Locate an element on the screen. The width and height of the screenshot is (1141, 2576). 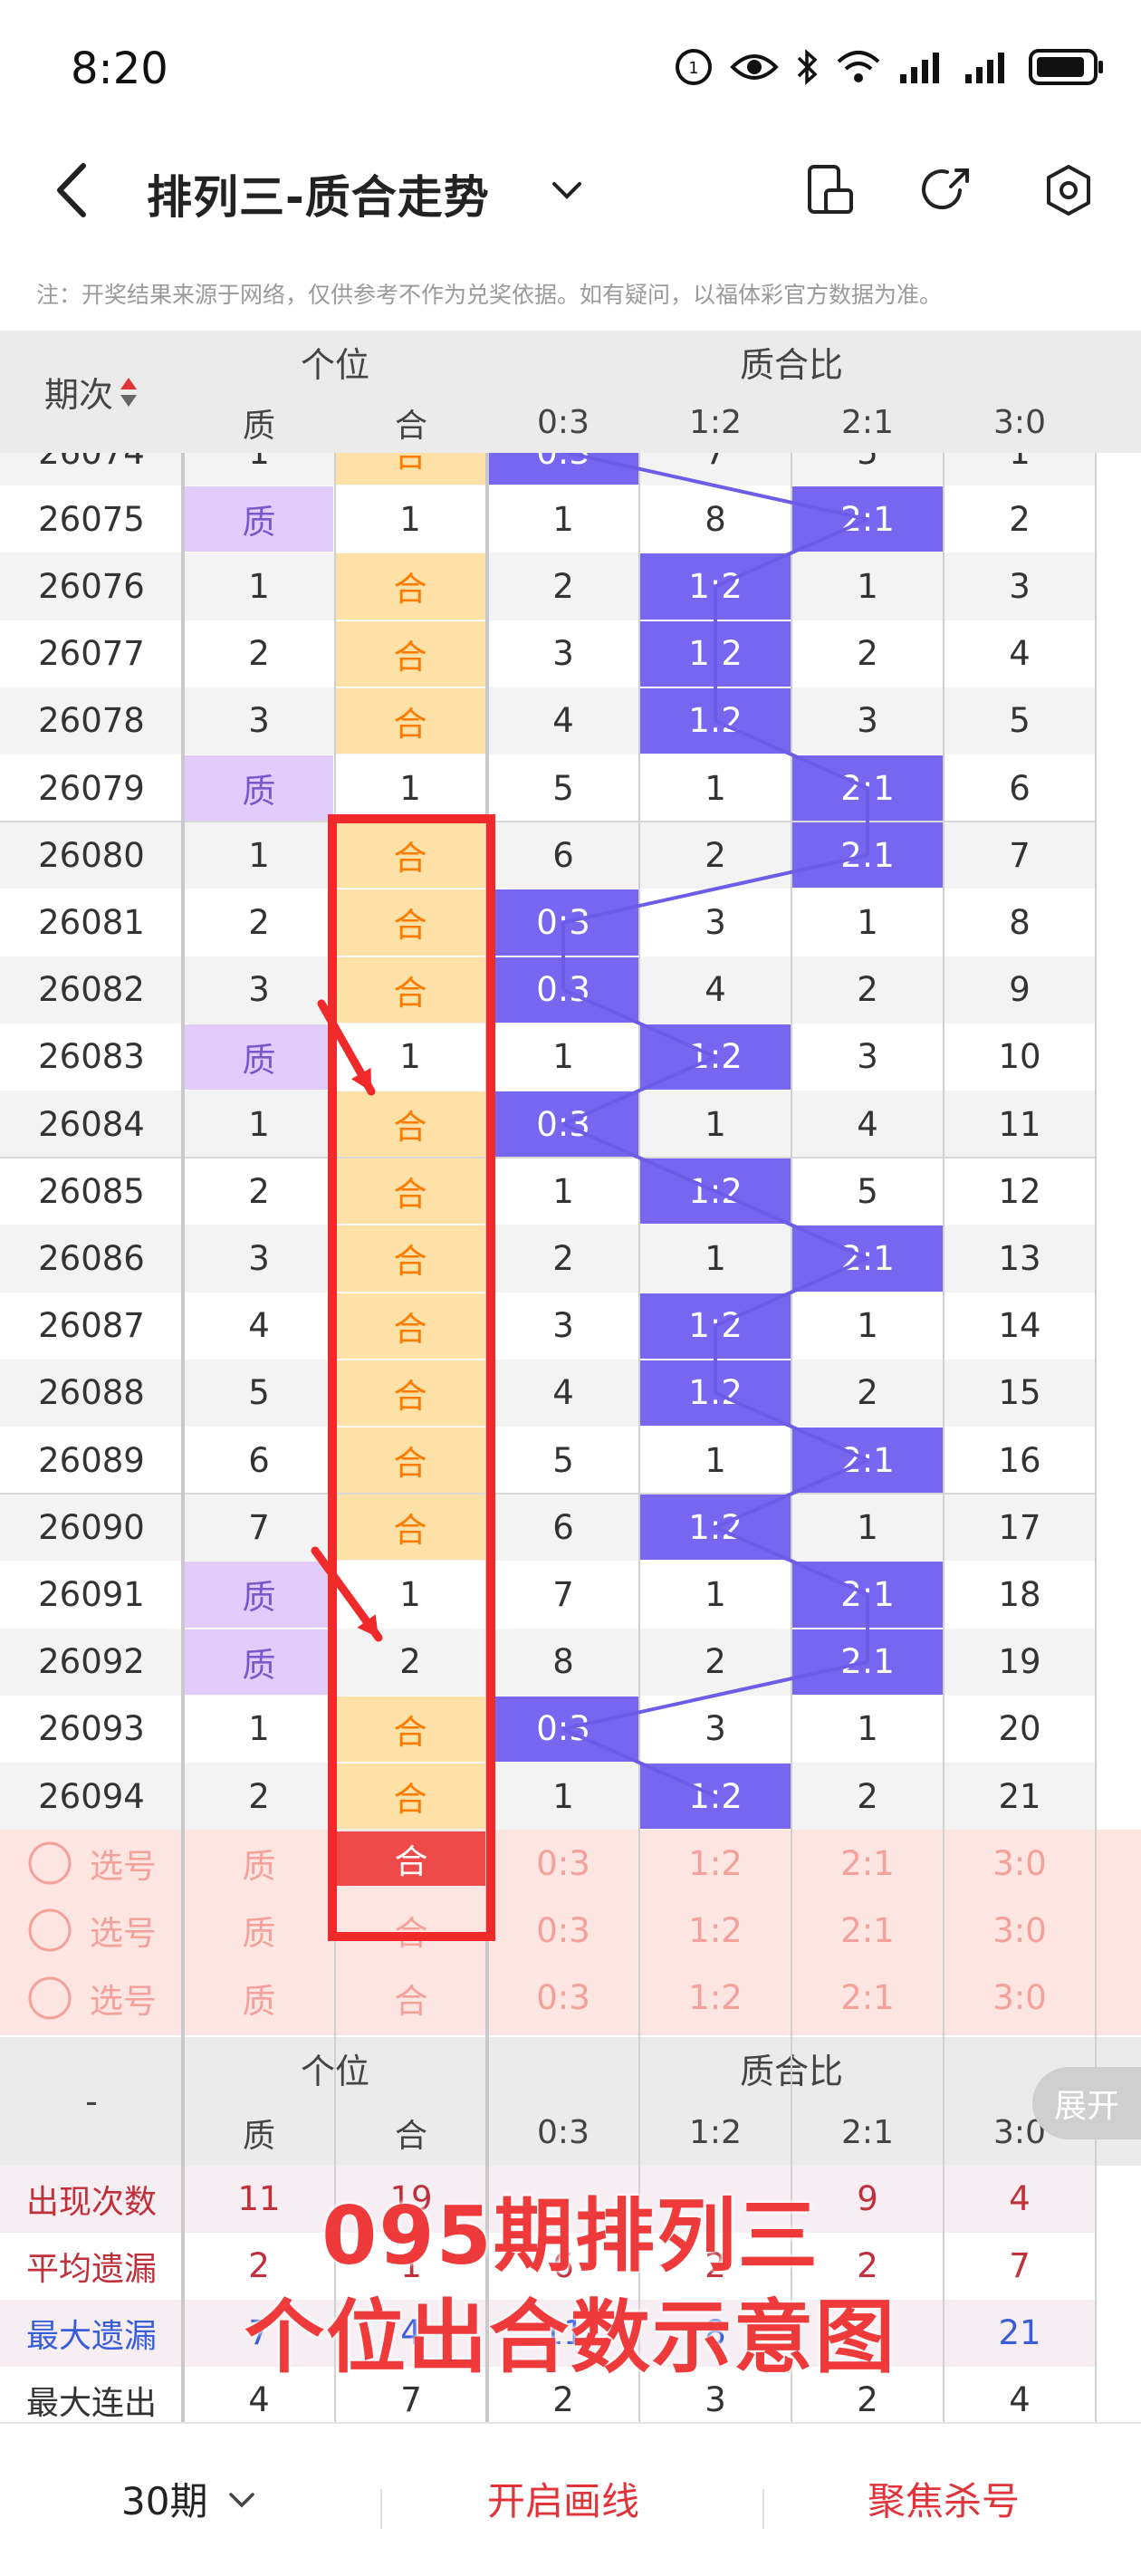
period-cell: 26083 is located at coordinates (91, 1057).